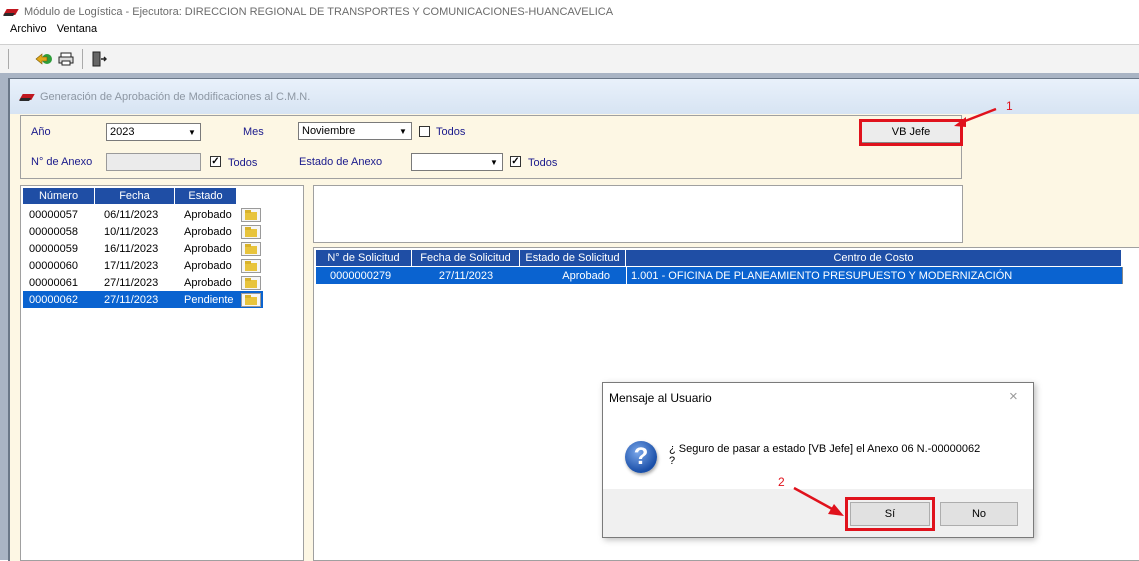 The width and height of the screenshot is (1139, 561). What do you see at coordinates (77, 31) in the screenshot?
I see `menu-ventana: Ventana` at bounding box center [77, 31].